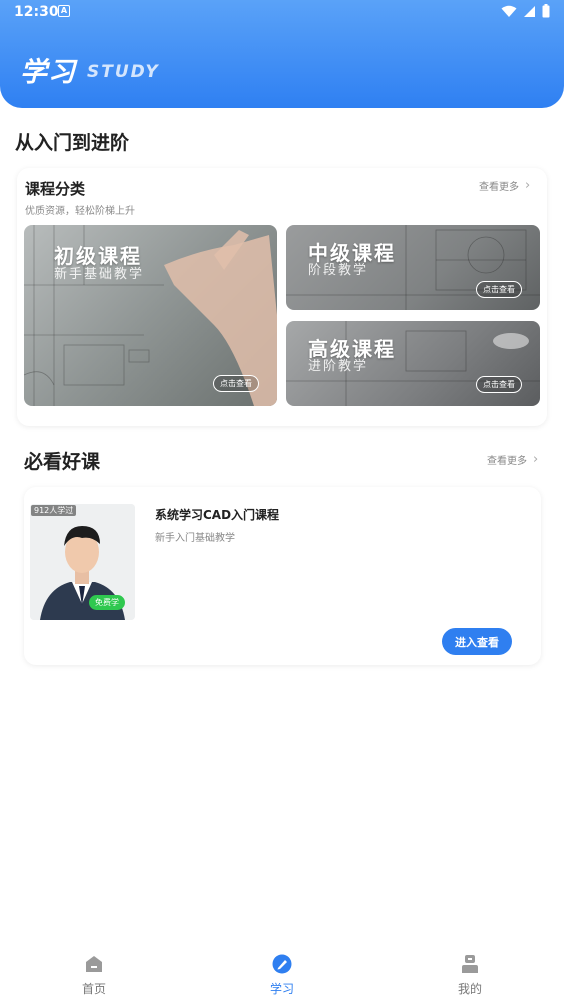 This screenshot has width=564, height=1004. I want to click on course-thumbnail: 912人学过 免费学, so click(82, 562).